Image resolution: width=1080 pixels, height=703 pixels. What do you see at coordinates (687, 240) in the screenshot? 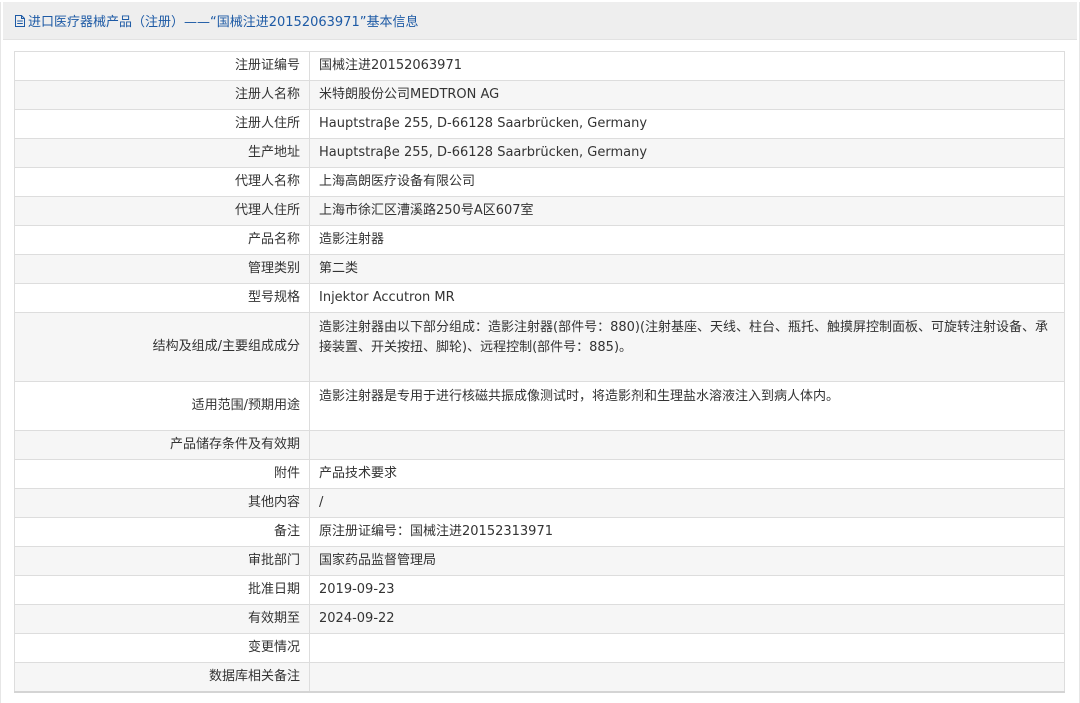
I see `field-value: 造影注射器` at bounding box center [687, 240].